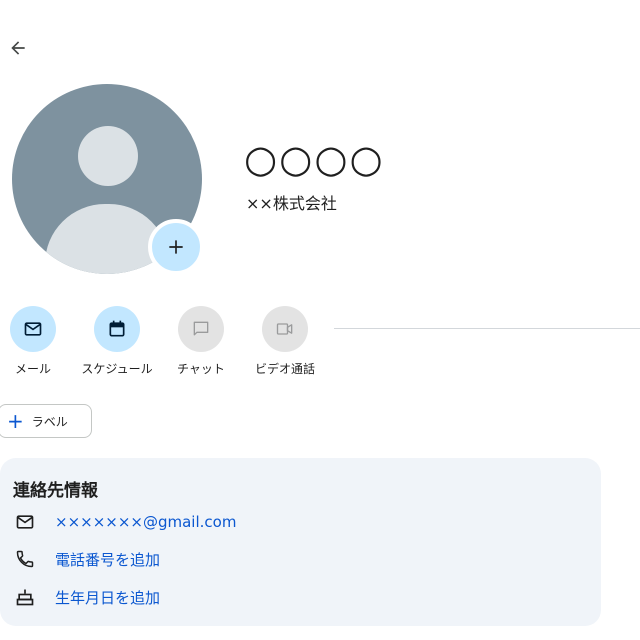  What do you see at coordinates (284, 329) in the screenshot?
I see `video-icon` at bounding box center [284, 329].